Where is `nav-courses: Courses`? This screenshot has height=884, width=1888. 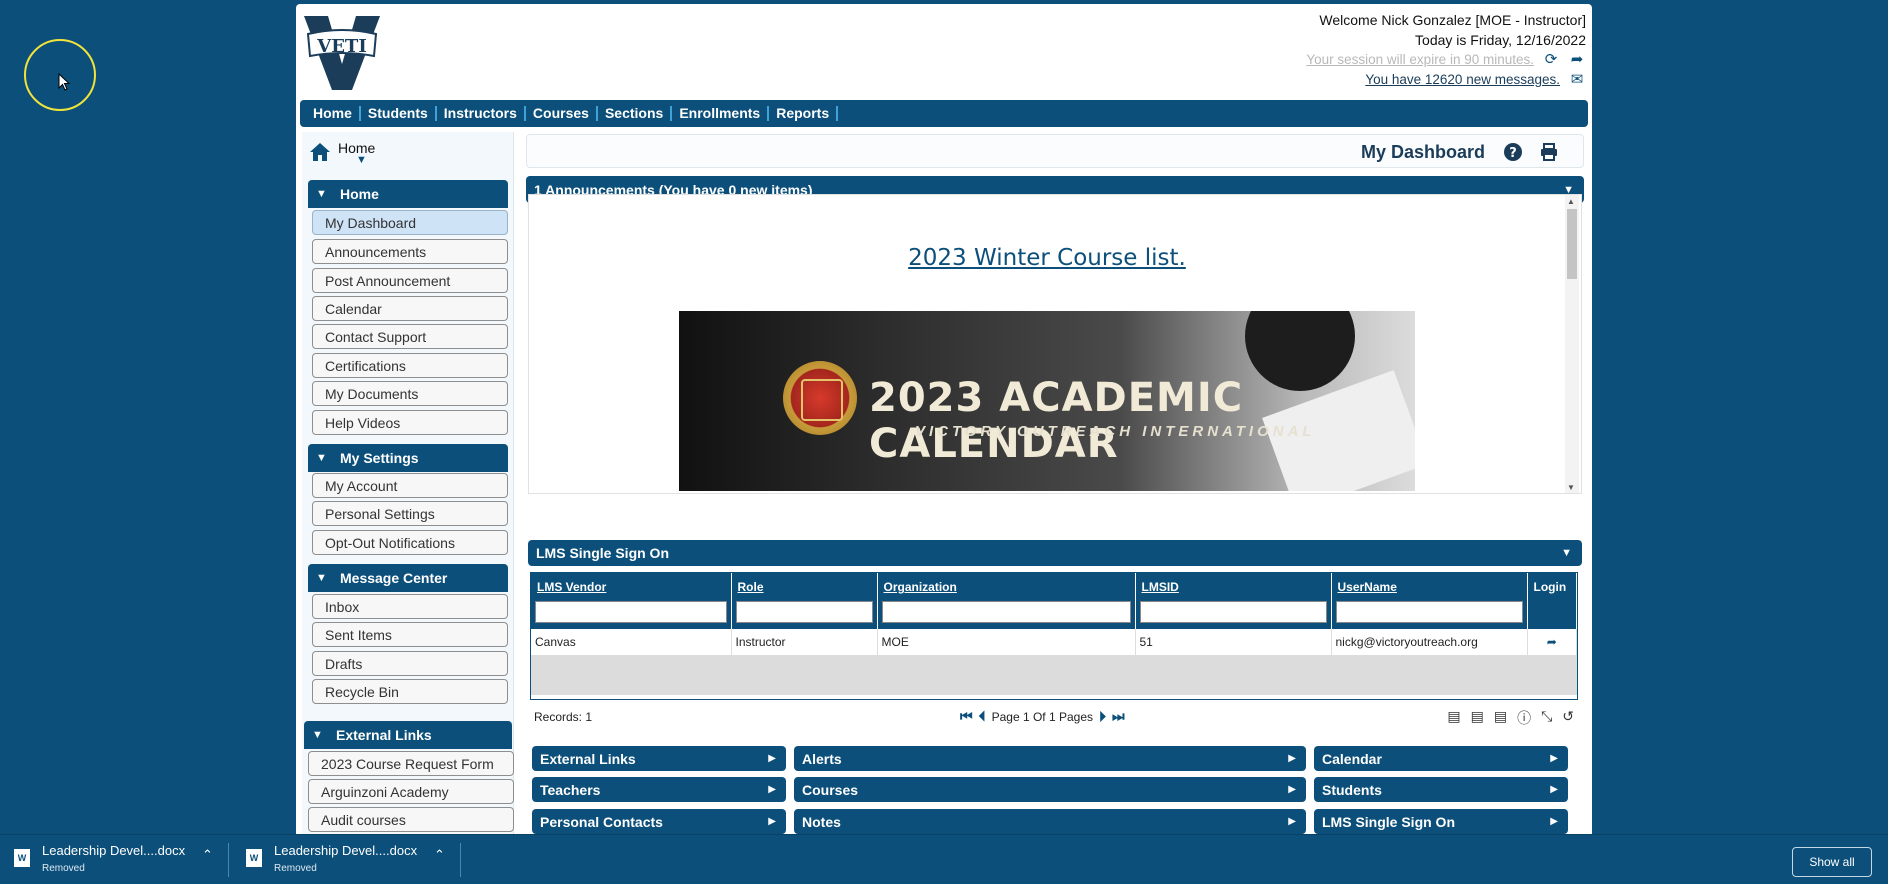 nav-courses: Courses is located at coordinates (562, 113).